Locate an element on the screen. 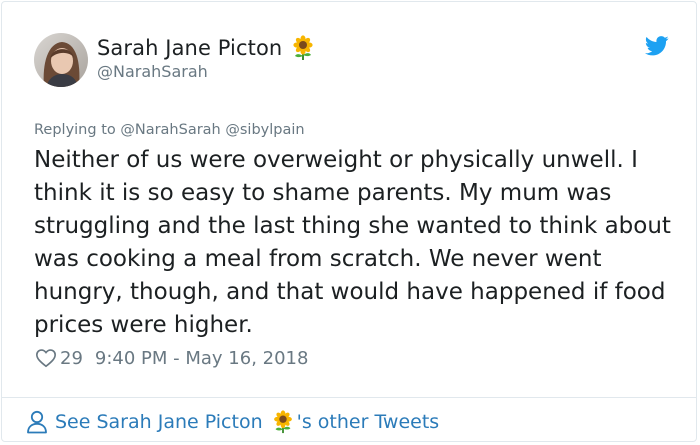  author-name-row: Sarah Jane Picton is located at coordinates (206, 48).